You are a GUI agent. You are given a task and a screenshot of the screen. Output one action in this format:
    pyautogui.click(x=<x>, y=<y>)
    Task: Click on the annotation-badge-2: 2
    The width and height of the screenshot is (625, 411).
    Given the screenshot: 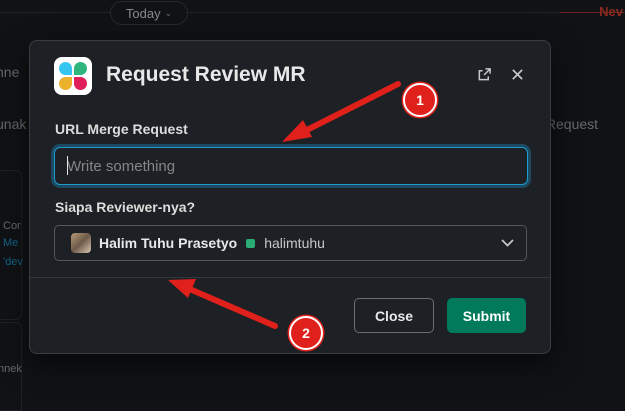 What is the action you would take?
    pyautogui.click(x=306, y=333)
    